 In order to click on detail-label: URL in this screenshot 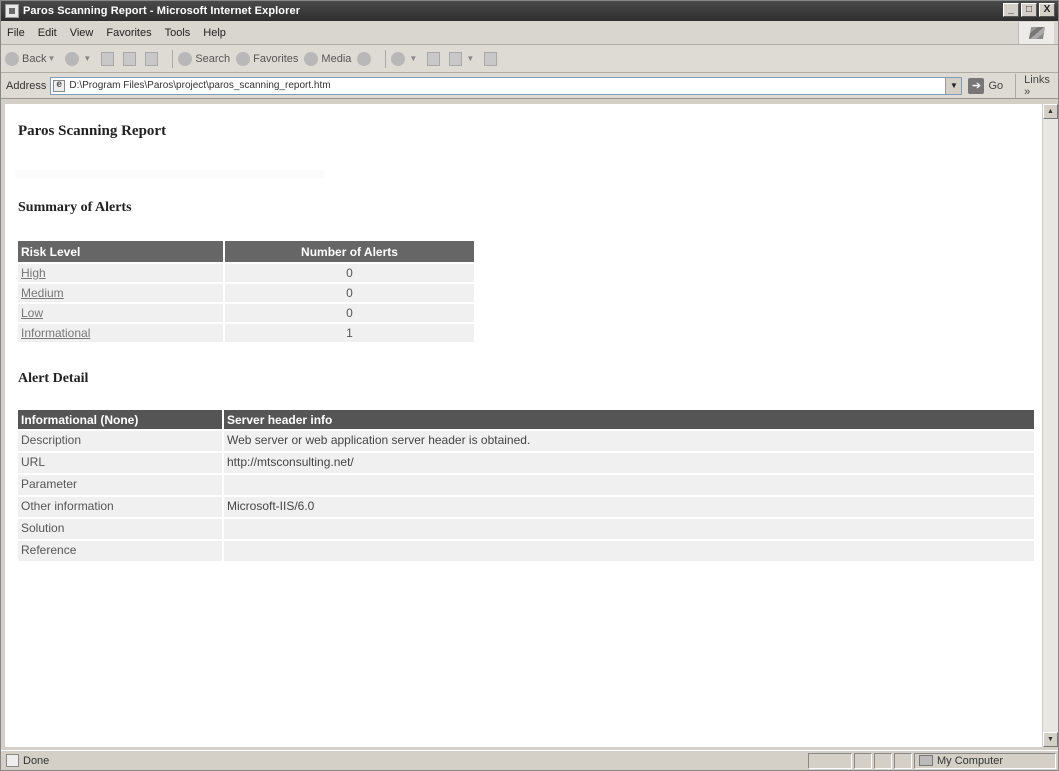, I will do `click(120, 463)`.